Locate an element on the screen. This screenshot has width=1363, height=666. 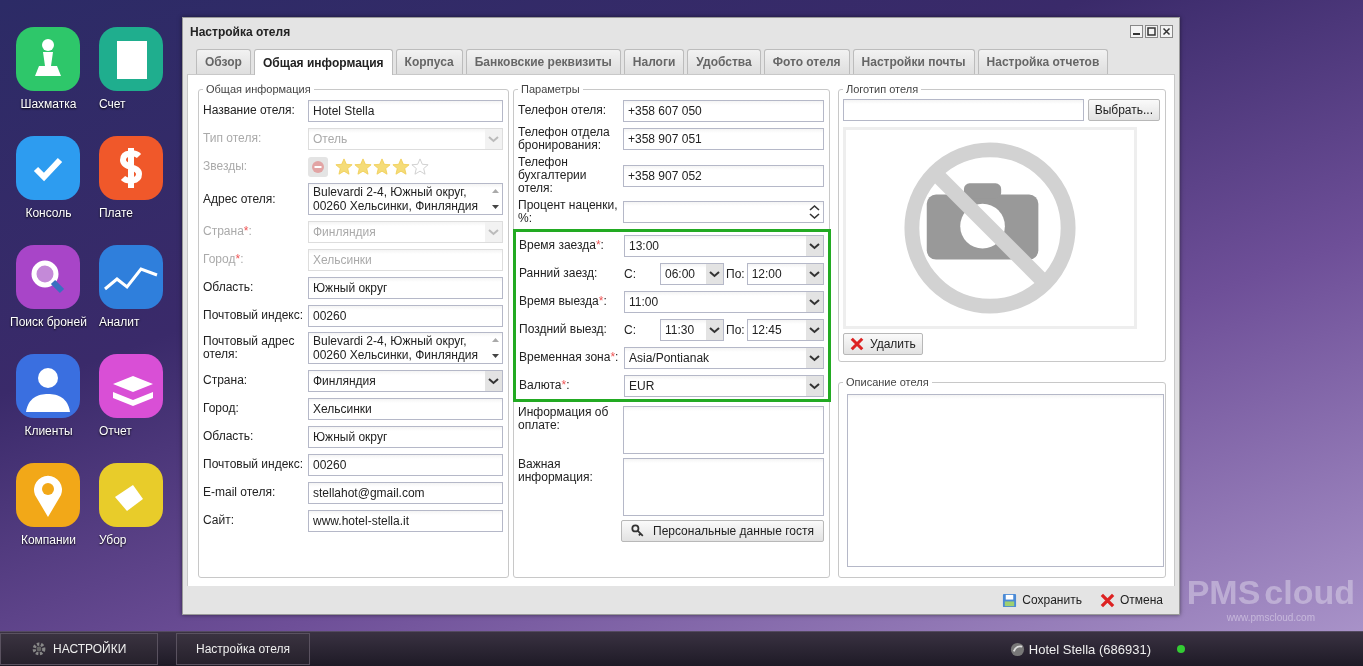
field-label: Информация об оплате: is located at coordinates (564, 419).